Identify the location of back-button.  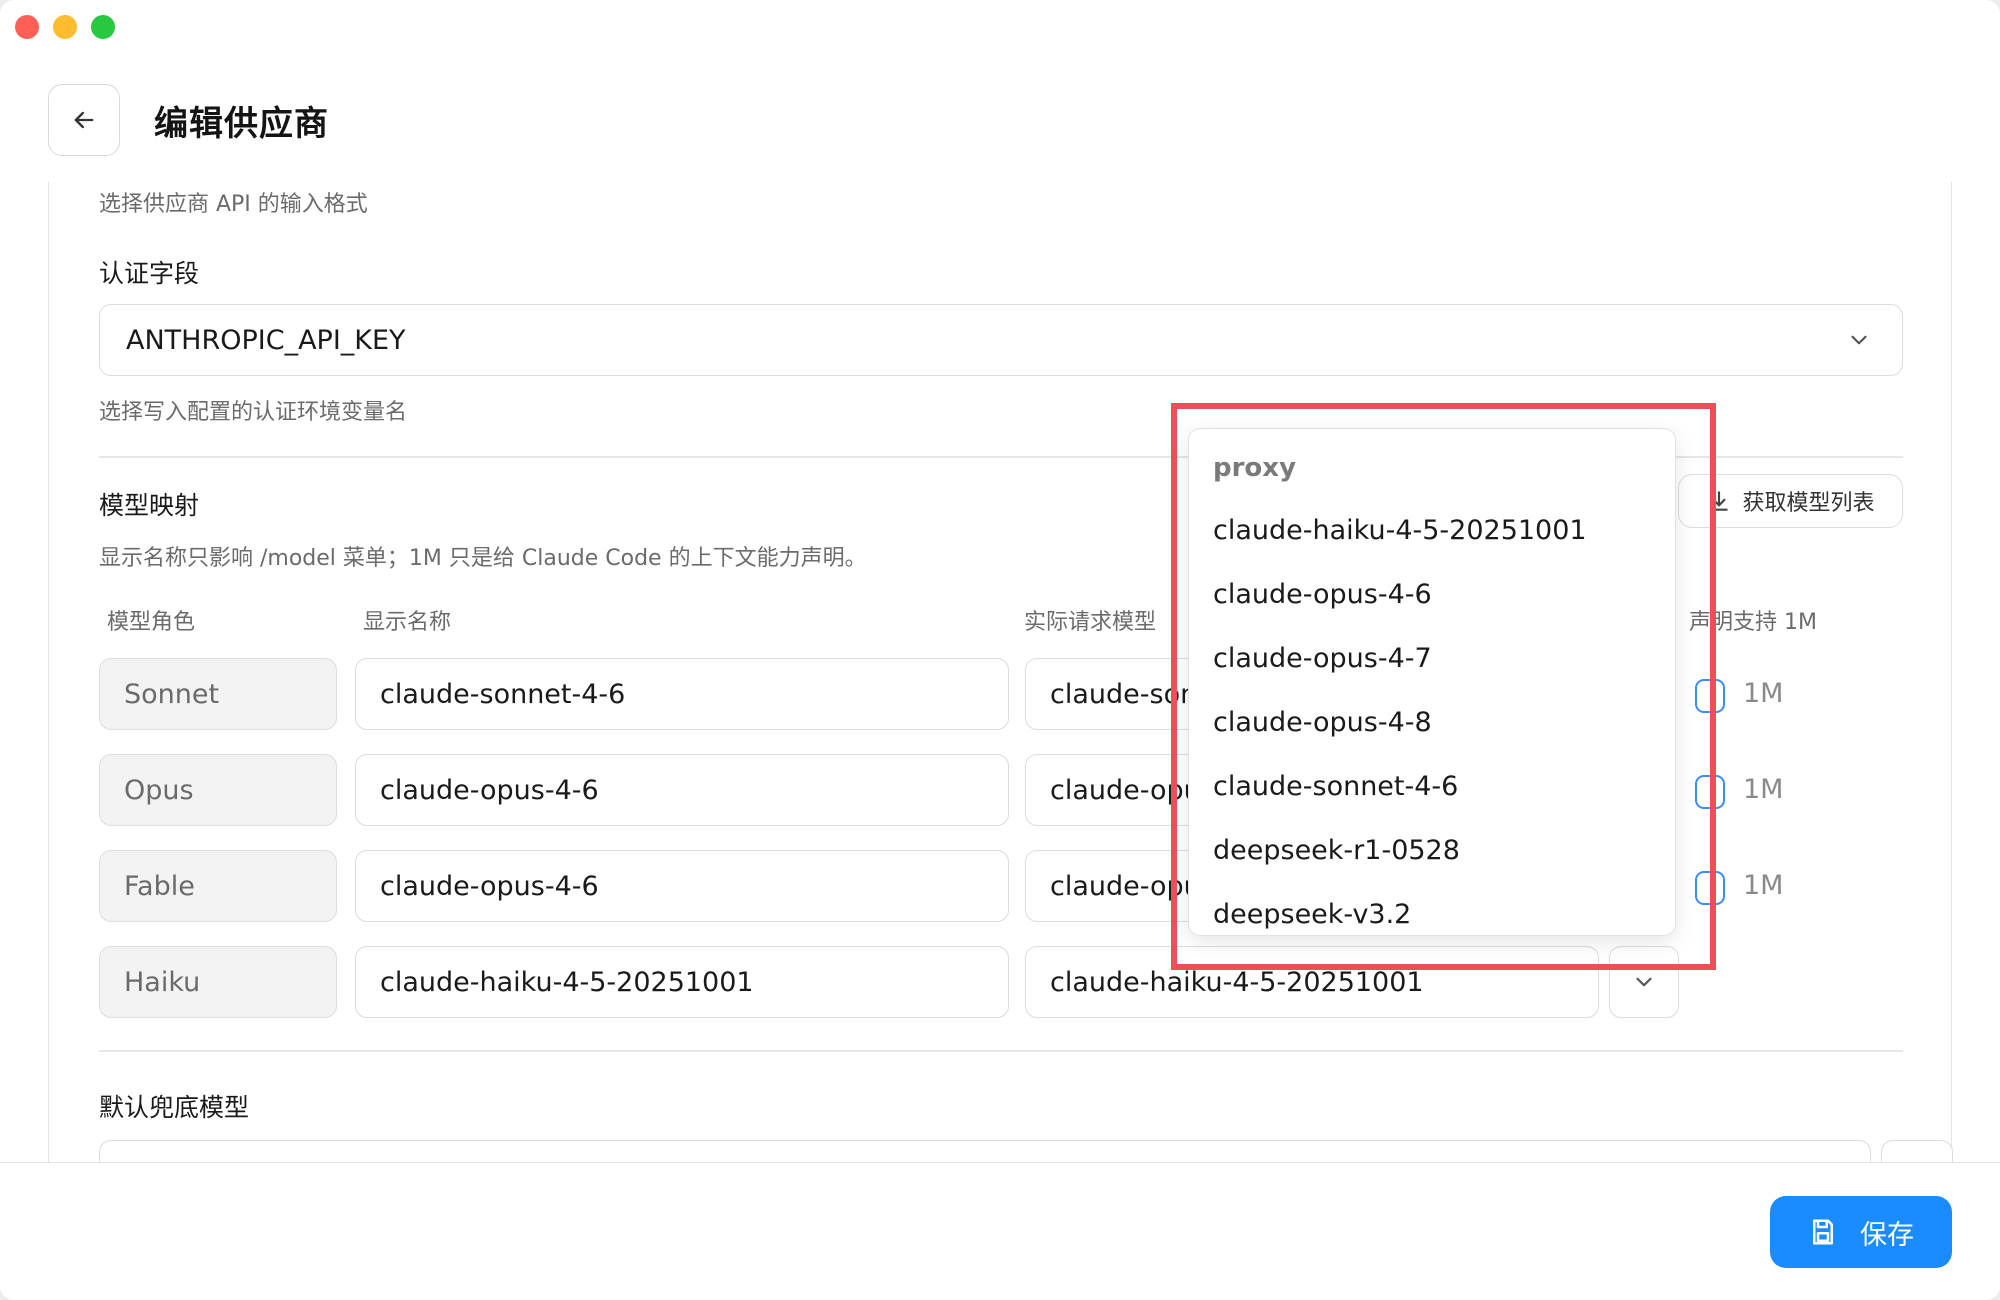
(84, 120).